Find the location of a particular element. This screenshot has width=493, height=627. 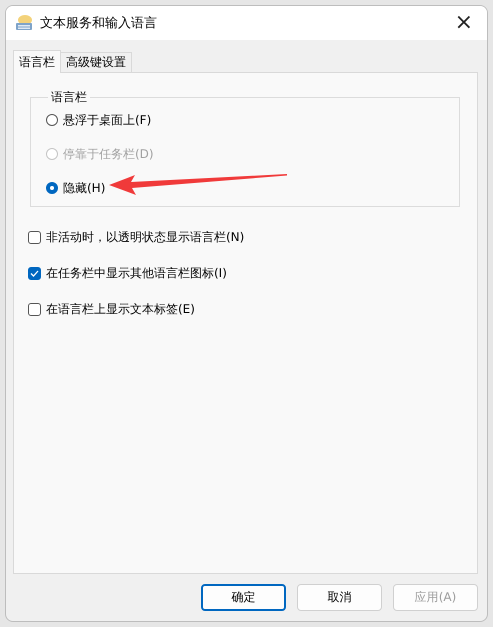

group-title: 语言栏 is located at coordinates (69, 97).